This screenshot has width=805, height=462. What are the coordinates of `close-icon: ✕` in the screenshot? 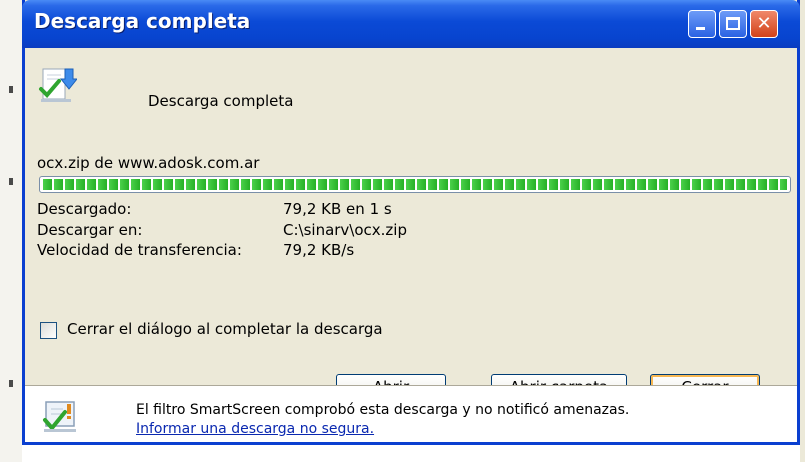 It's located at (764, 23).